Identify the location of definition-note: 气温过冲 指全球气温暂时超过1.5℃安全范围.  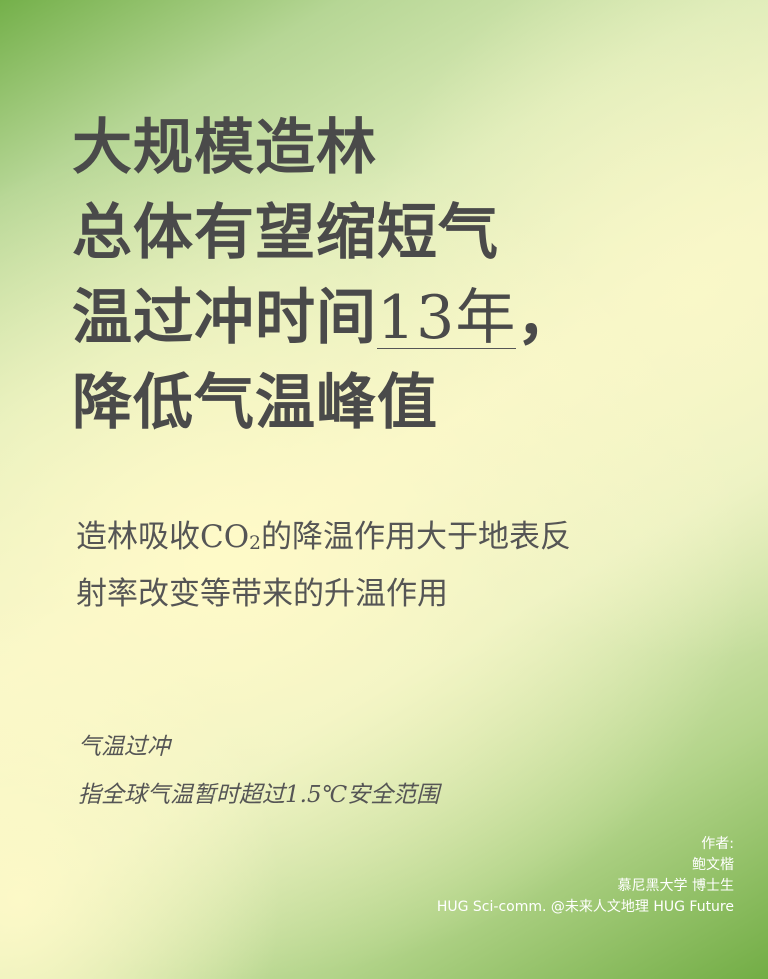
(258, 771).